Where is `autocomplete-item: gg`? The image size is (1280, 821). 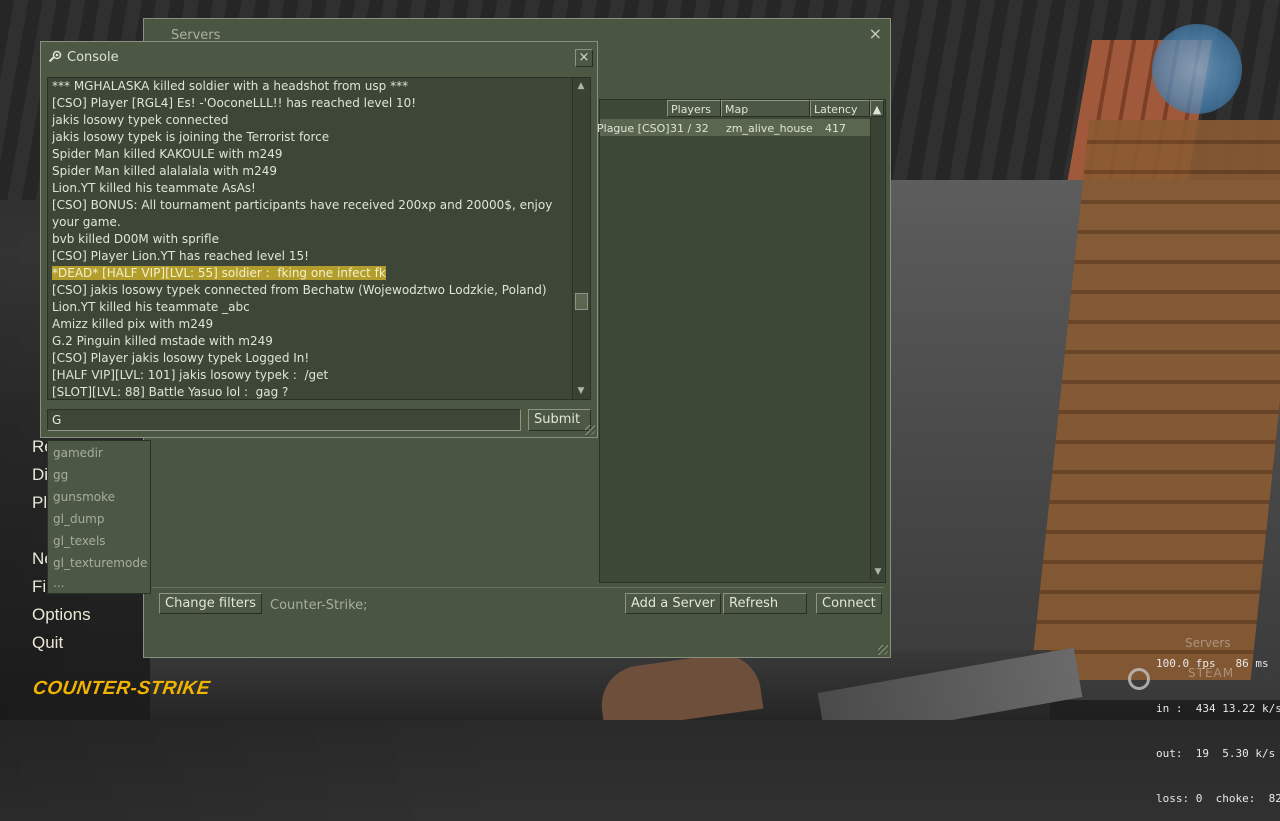
autocomplete-item: gg is located at coordinates (60, 475).